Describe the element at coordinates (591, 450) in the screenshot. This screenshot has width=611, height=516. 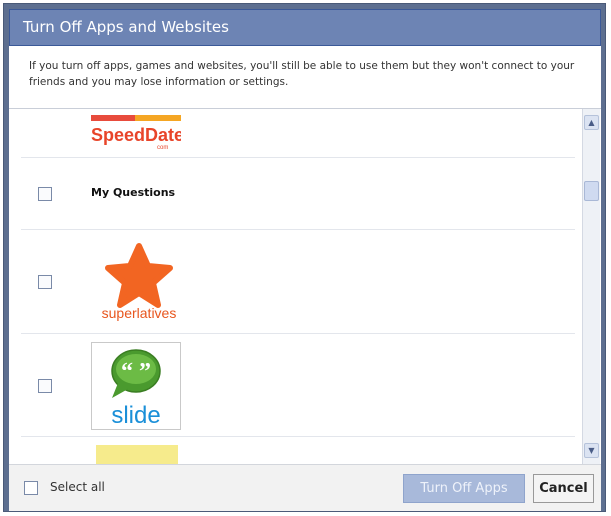
I see `chevron-down-icon: ▼` at that location.